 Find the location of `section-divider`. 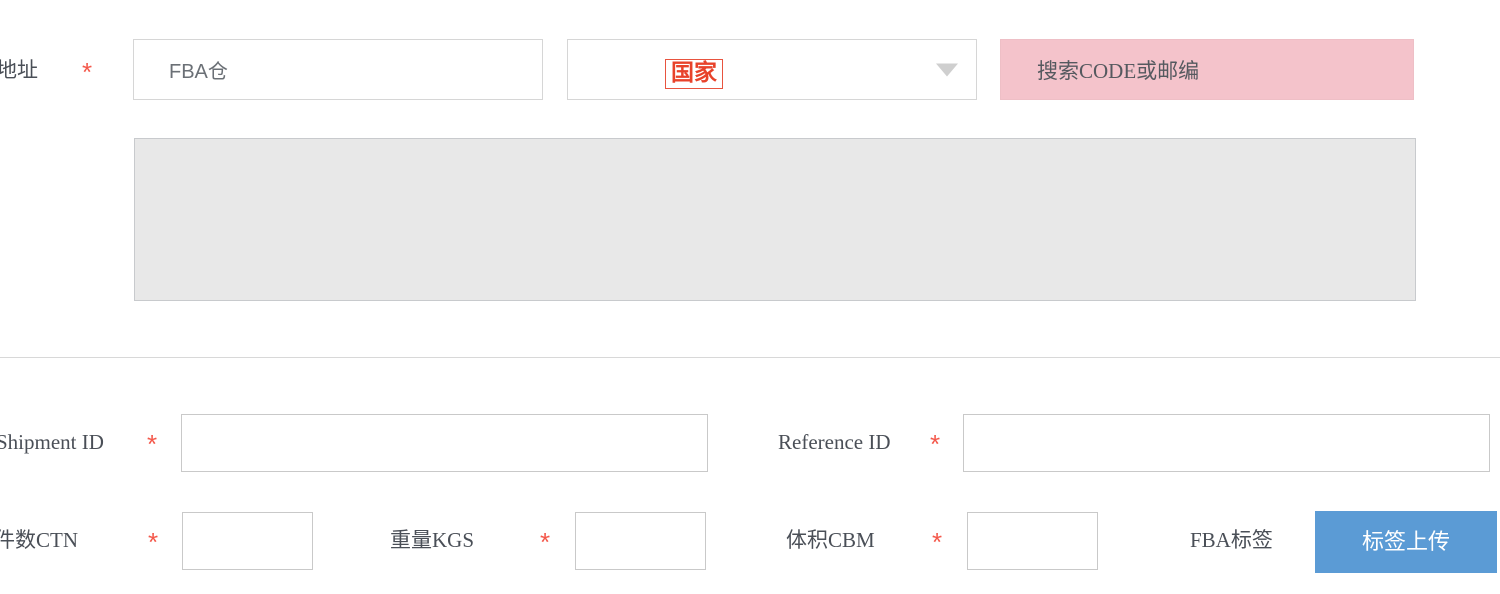

section-divider is located at coordinates (750, 357).